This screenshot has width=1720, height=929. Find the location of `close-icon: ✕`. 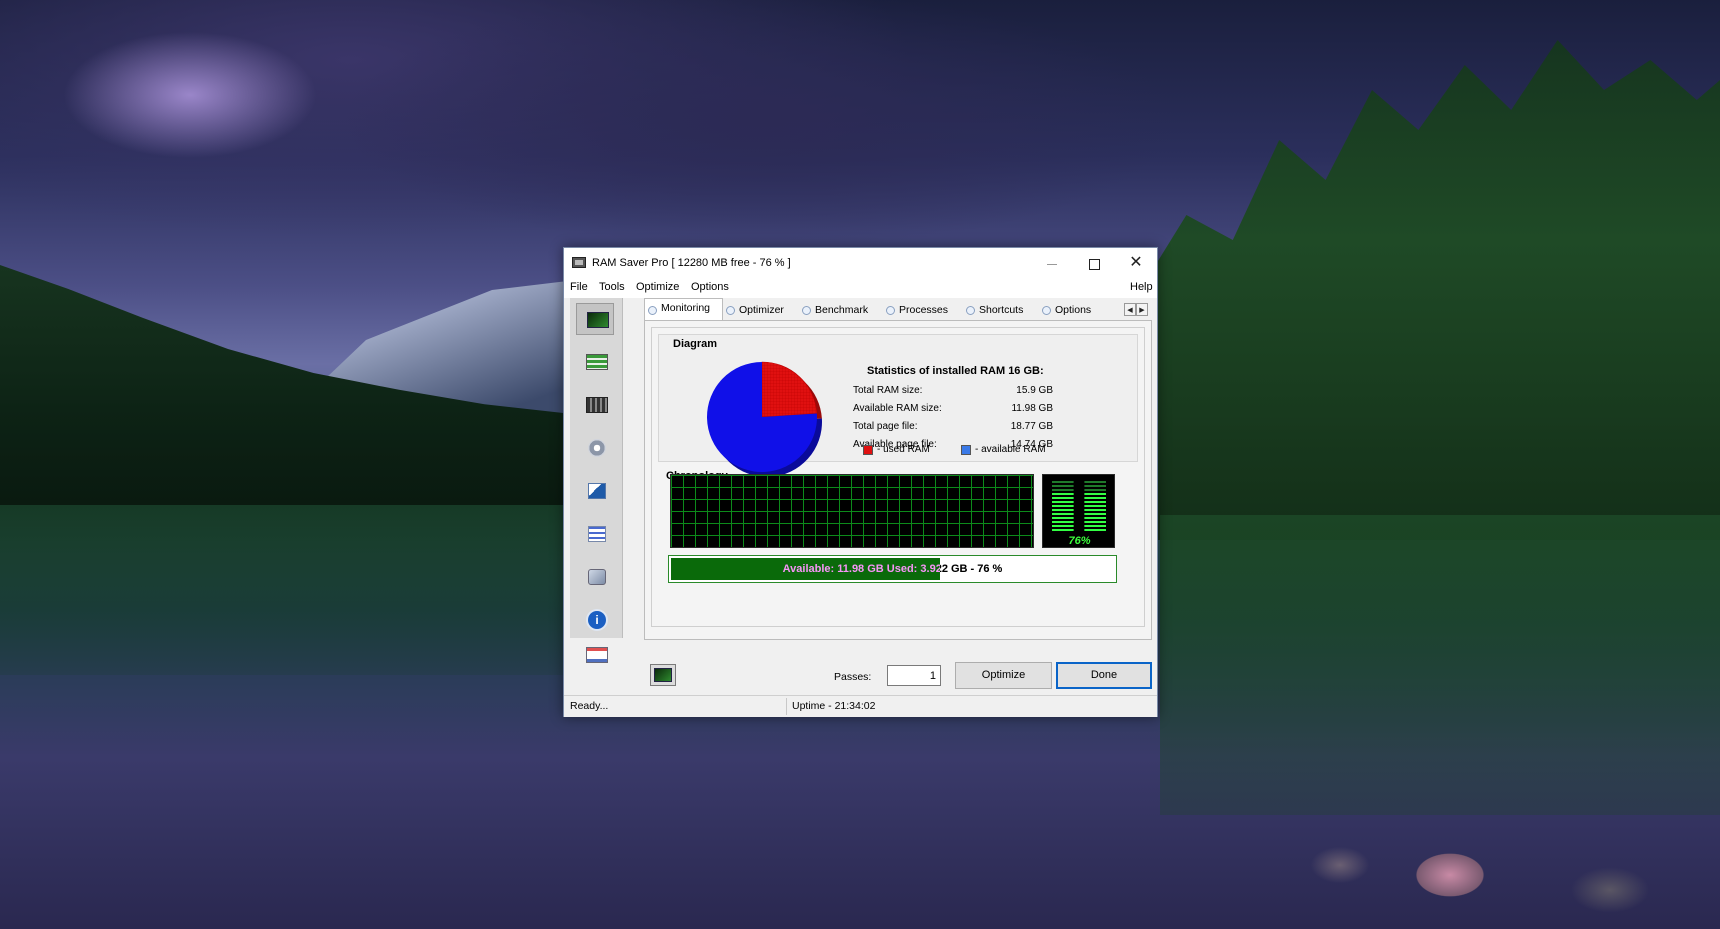

close-icon: ✕ is located at coordinates (1136, 262).